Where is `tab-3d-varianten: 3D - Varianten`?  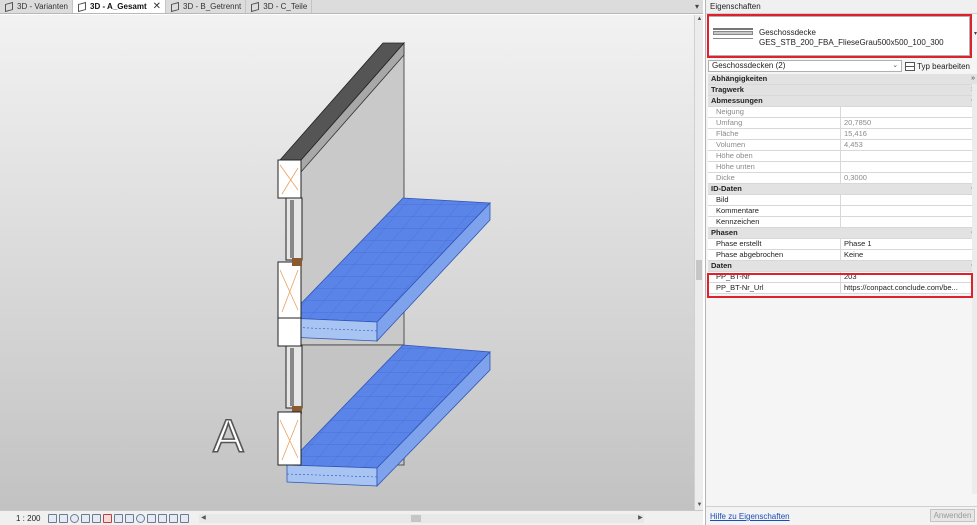
tab-3d-varianten: 3D - Varianten is located at coordinates (36, 6).